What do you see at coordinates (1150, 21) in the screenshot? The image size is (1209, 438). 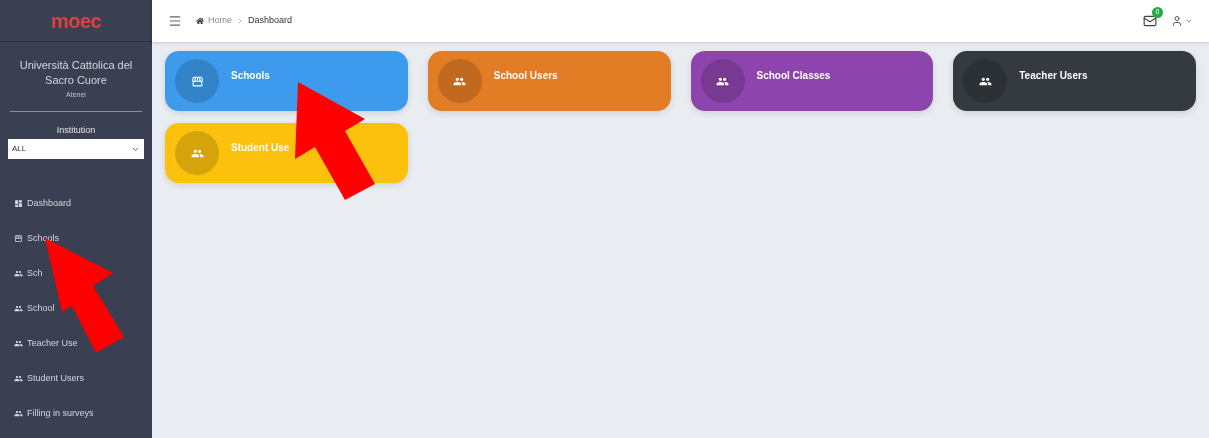 I see `mail-icon` at bounding box center [1150, 21].